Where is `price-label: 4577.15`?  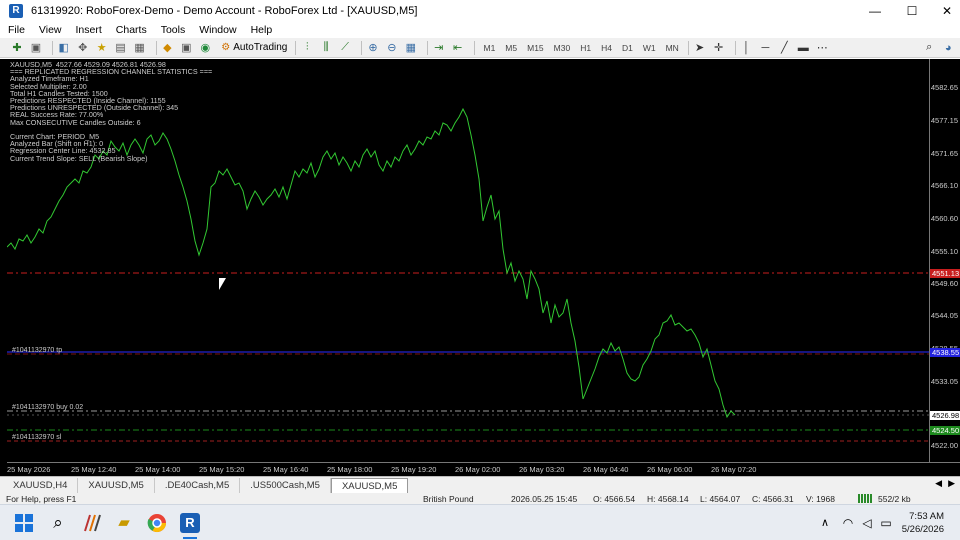
price-label: 4577.15 is located at coordinates (944, 120).